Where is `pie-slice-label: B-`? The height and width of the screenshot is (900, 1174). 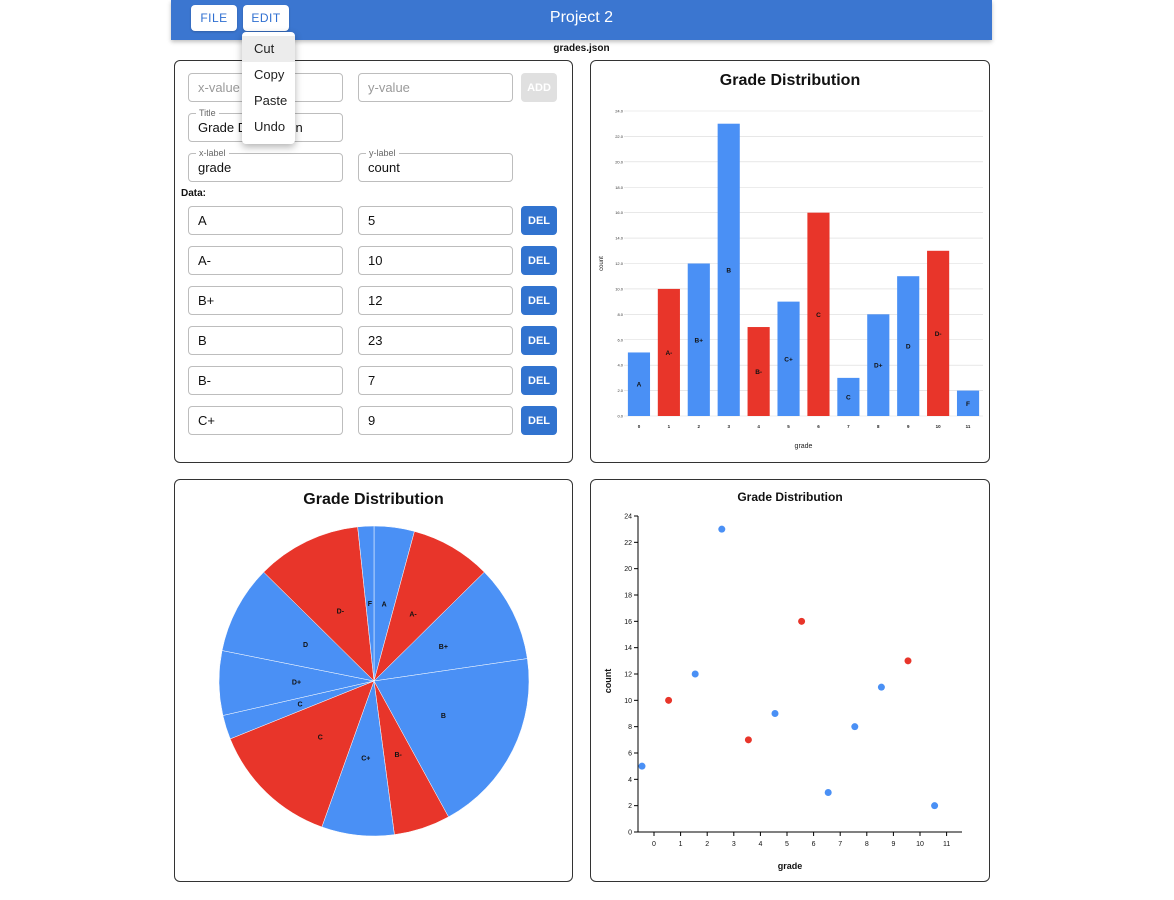 pie-slice-label: B- is located at coordinates (398, 755).